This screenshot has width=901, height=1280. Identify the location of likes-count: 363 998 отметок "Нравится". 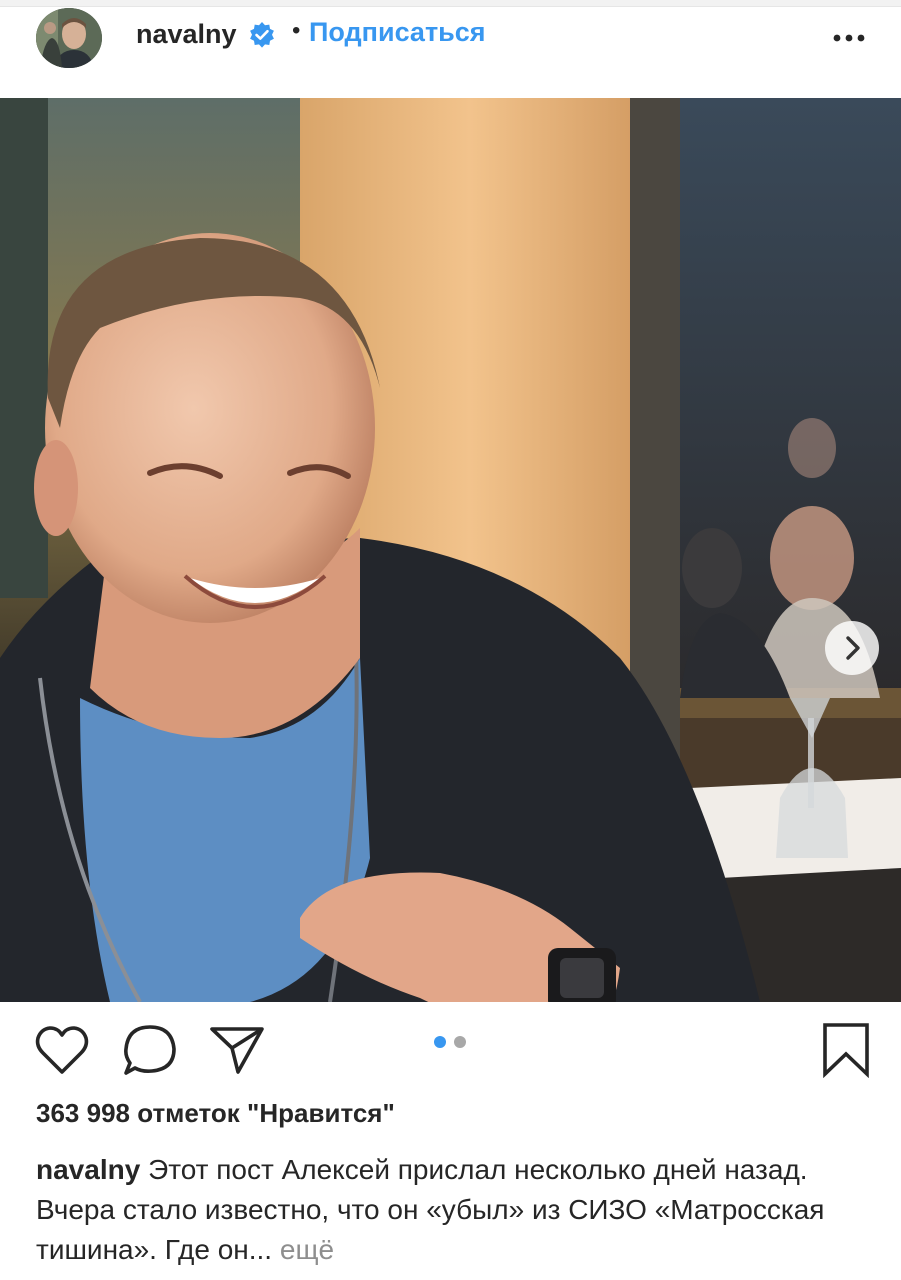
(215, 1113).